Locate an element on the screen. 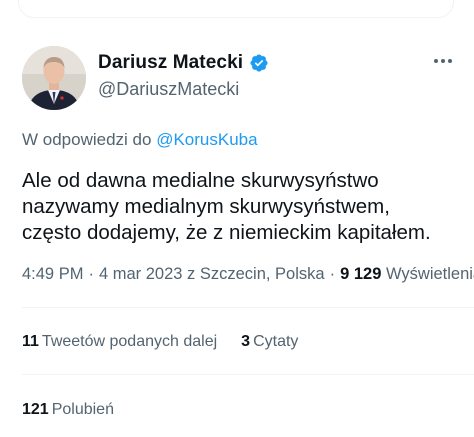  quotes-label: Cytaty is located at coordinates (276, 341).